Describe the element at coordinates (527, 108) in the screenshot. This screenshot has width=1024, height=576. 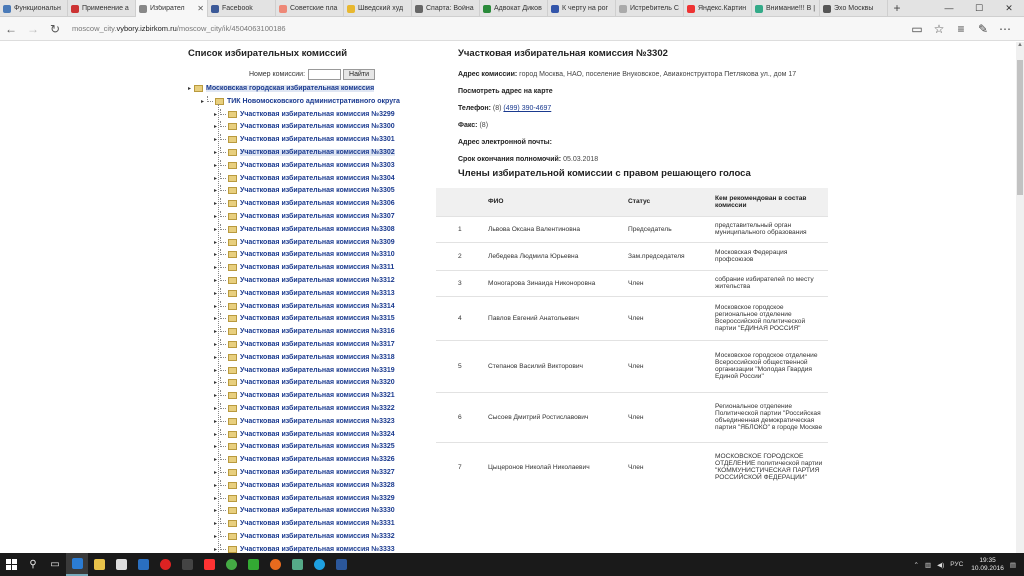
I see `phone-link: (499) 390-4697` at that location.